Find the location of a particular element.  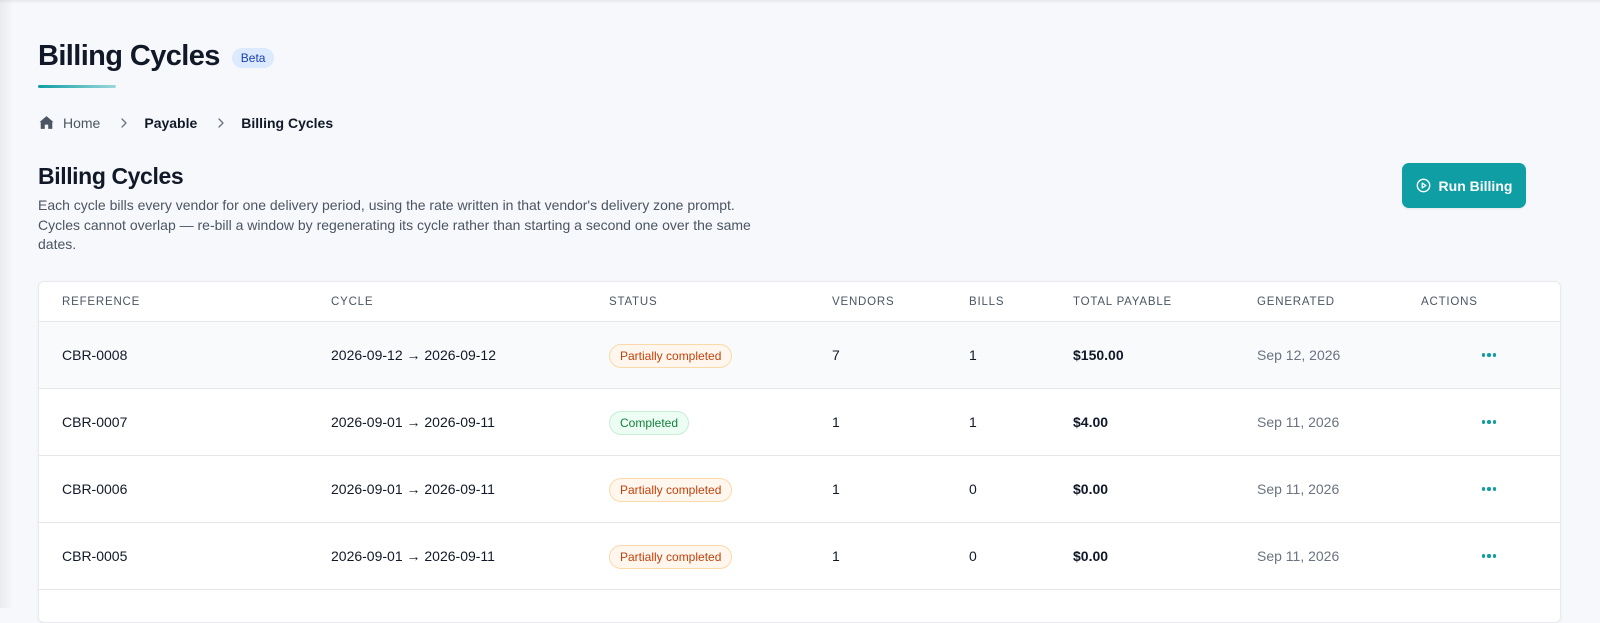

left-shade is located at coordinates (7, 304).